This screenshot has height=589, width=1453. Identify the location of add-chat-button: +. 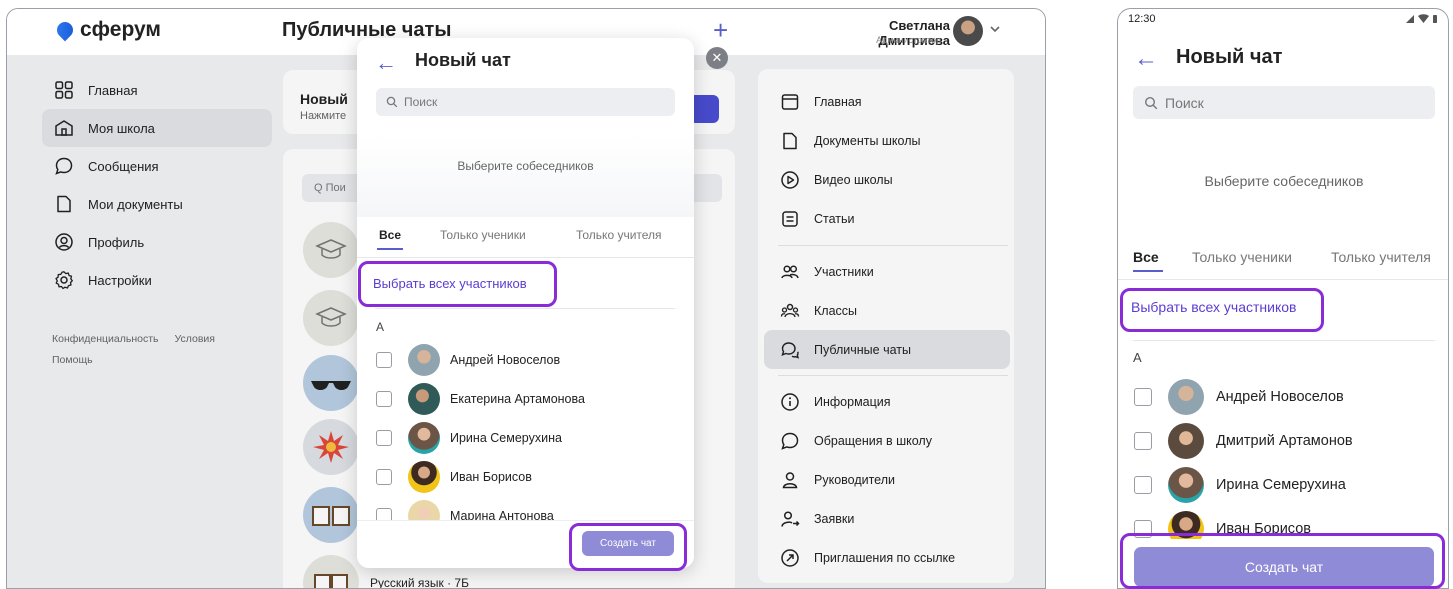
(720, 30).